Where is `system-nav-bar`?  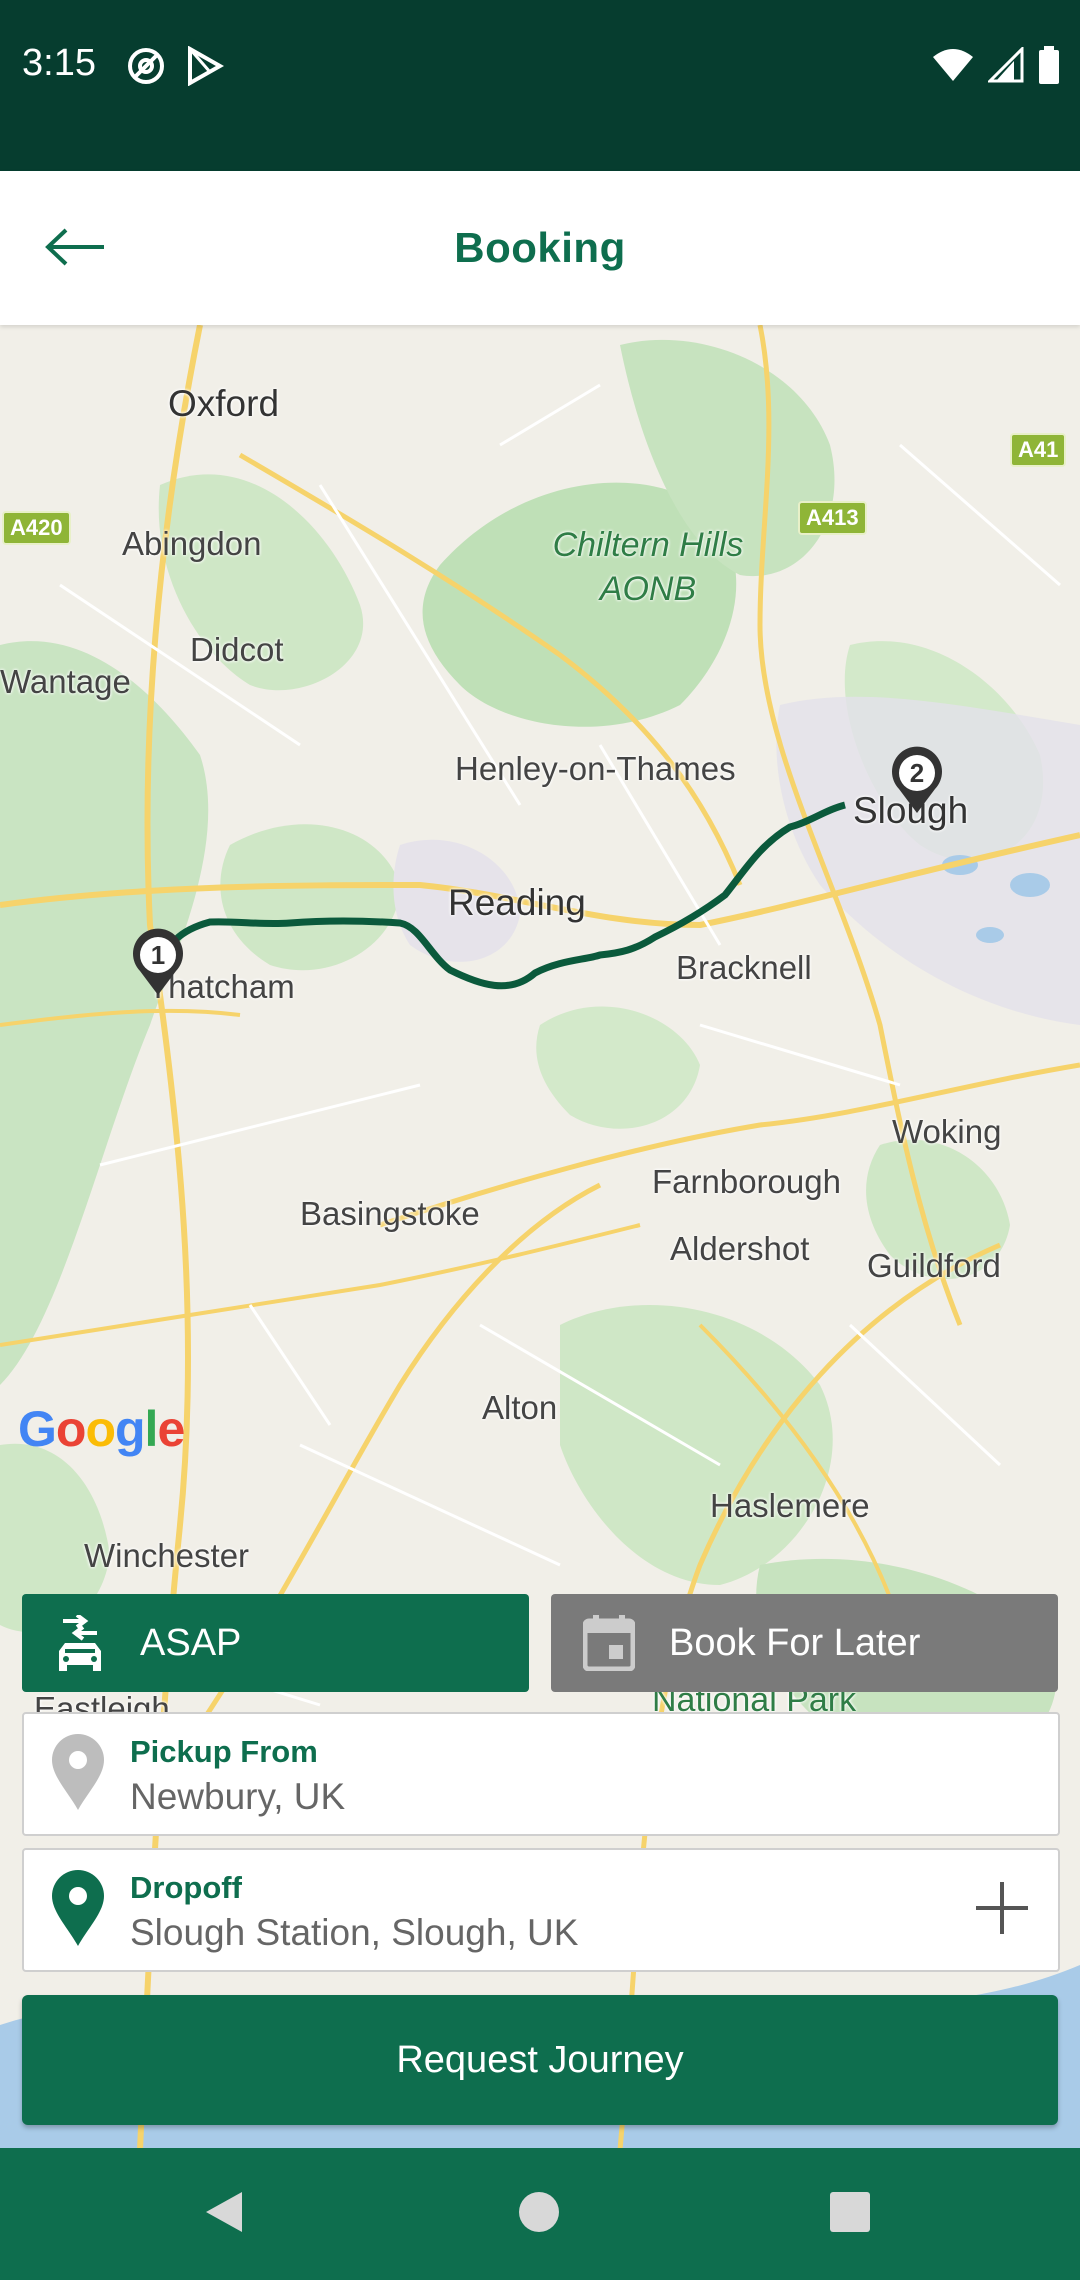 system-nav-bar is located at coordinates (540, 2214).